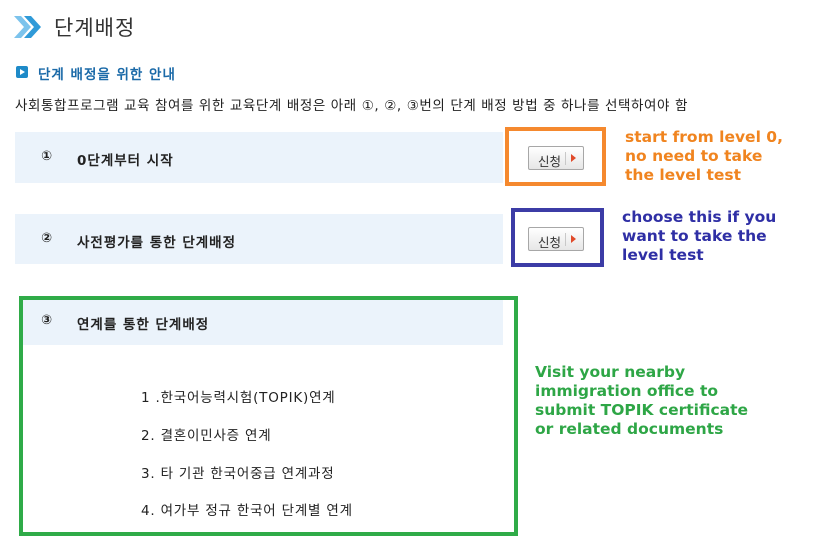  I want to click on highlight-box-blue, so click(557, 237).